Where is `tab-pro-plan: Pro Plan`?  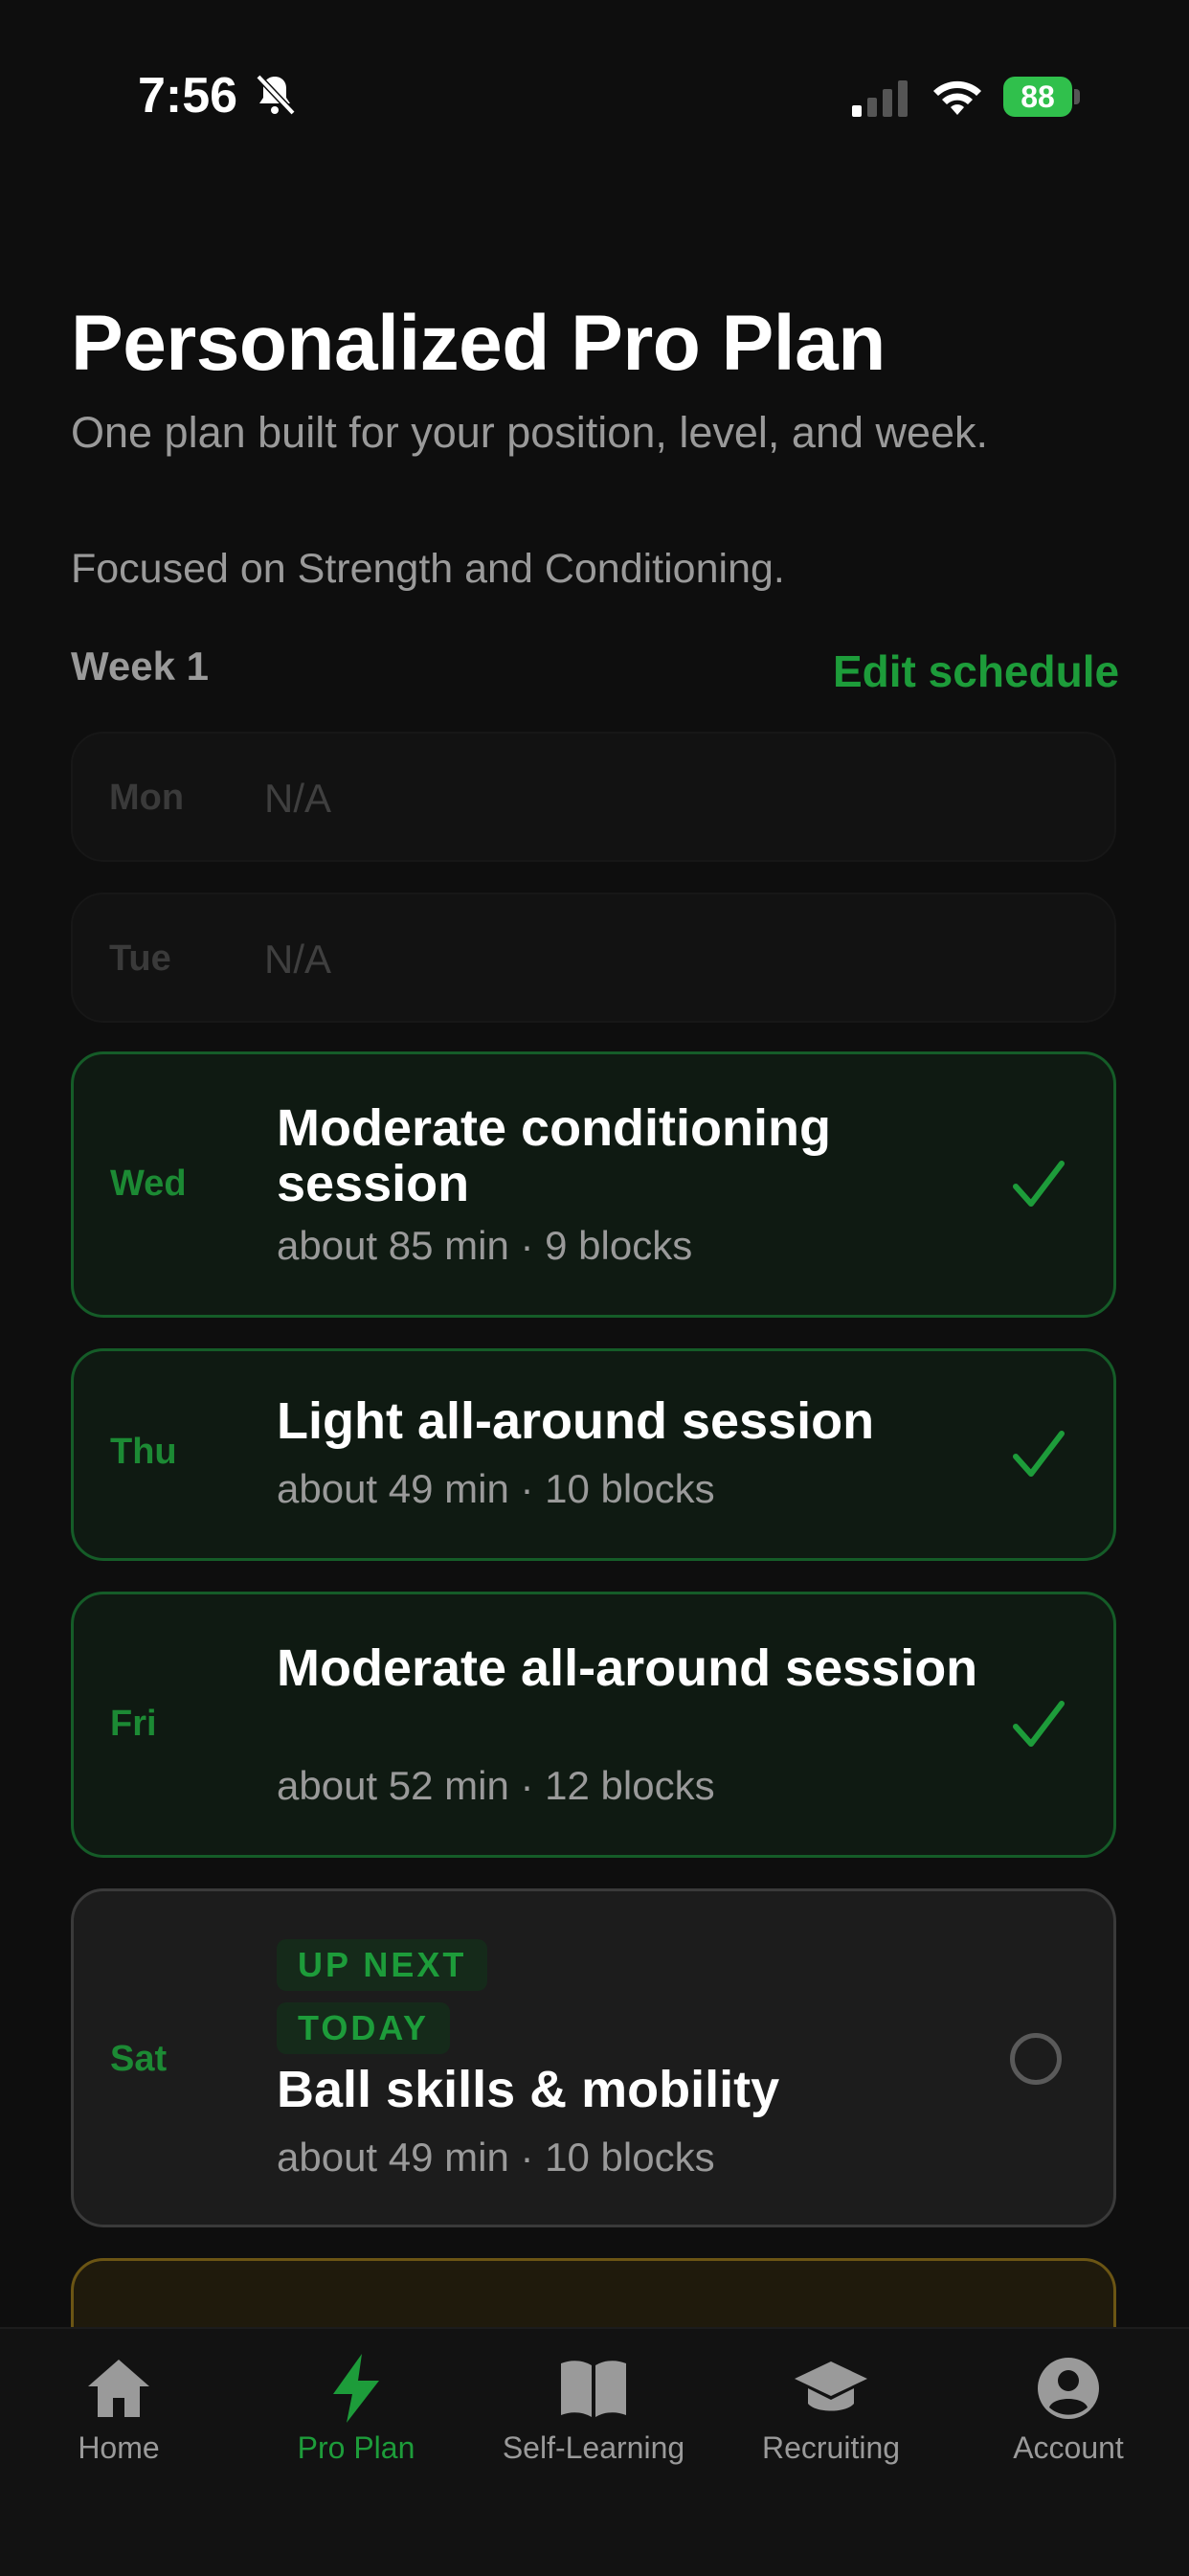 tab-pro-plan: Pro Plan is located at coordinates (356, 2407).